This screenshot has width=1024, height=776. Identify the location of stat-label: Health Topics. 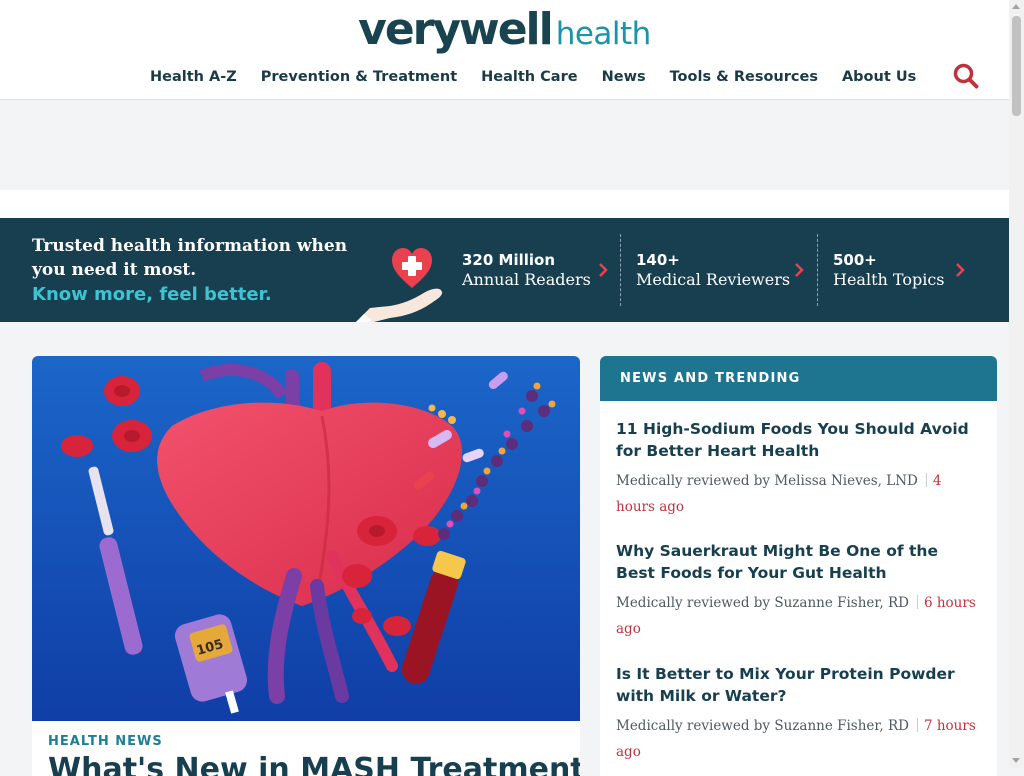
(889, 279).